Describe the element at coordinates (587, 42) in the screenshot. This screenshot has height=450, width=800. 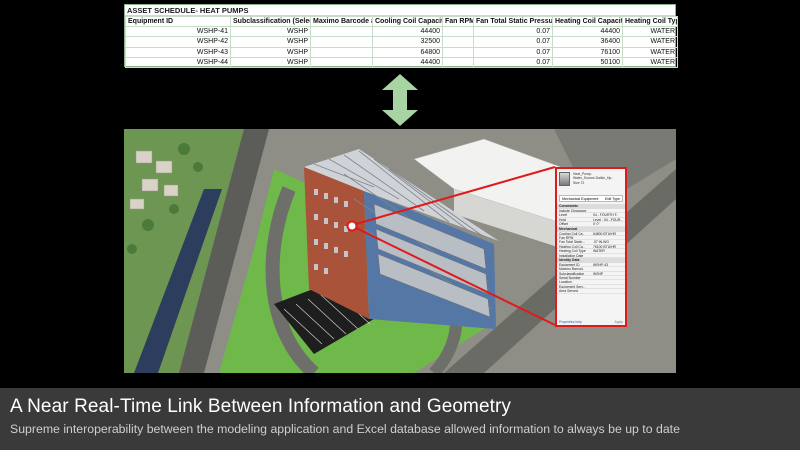
I see `table-cell: 36400` at that location.